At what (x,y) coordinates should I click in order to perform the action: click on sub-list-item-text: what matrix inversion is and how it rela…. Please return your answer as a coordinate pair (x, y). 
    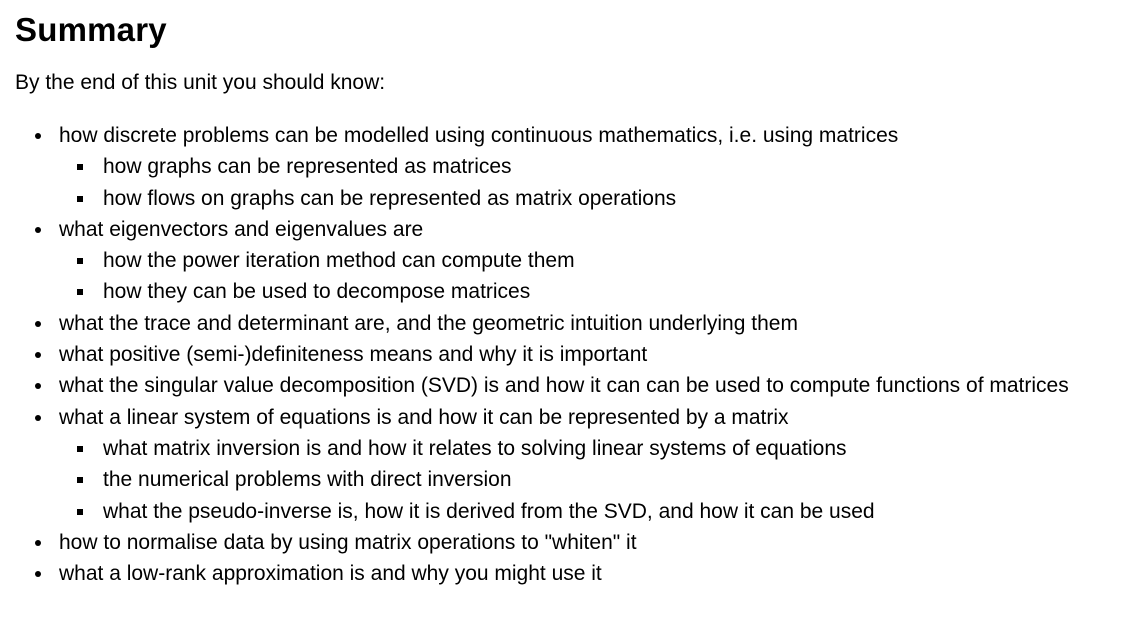
    Looking at the image, I should click on (475, 448).